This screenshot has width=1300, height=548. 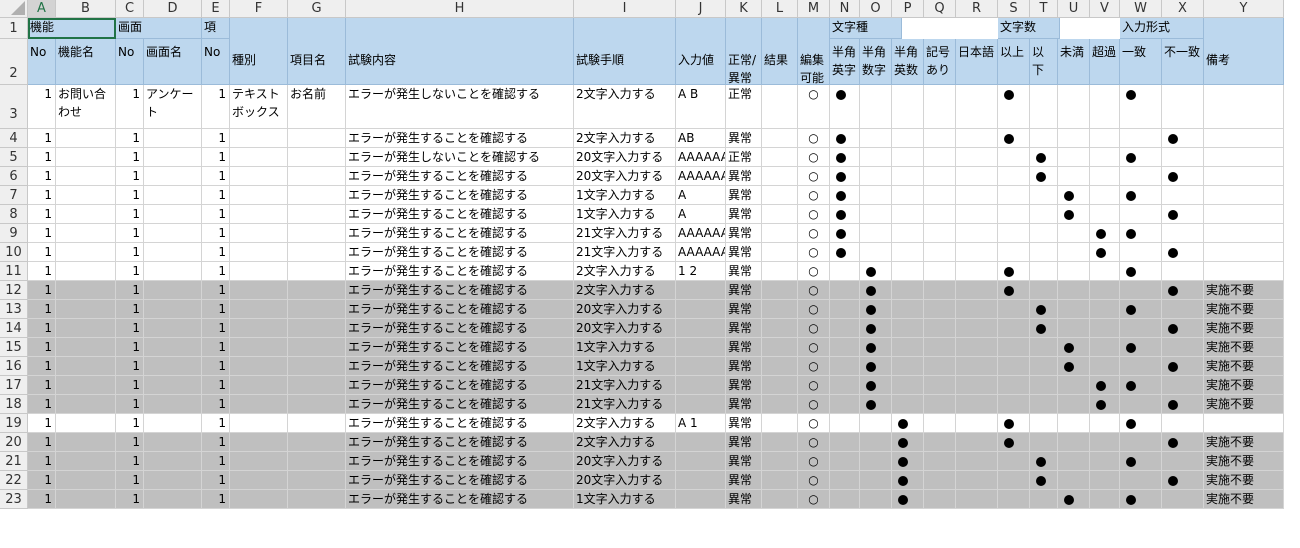 What do you see at coordinates (1141, 233) in the screenshot?
I see `cell-w9` at bounding box center [1141, 233].